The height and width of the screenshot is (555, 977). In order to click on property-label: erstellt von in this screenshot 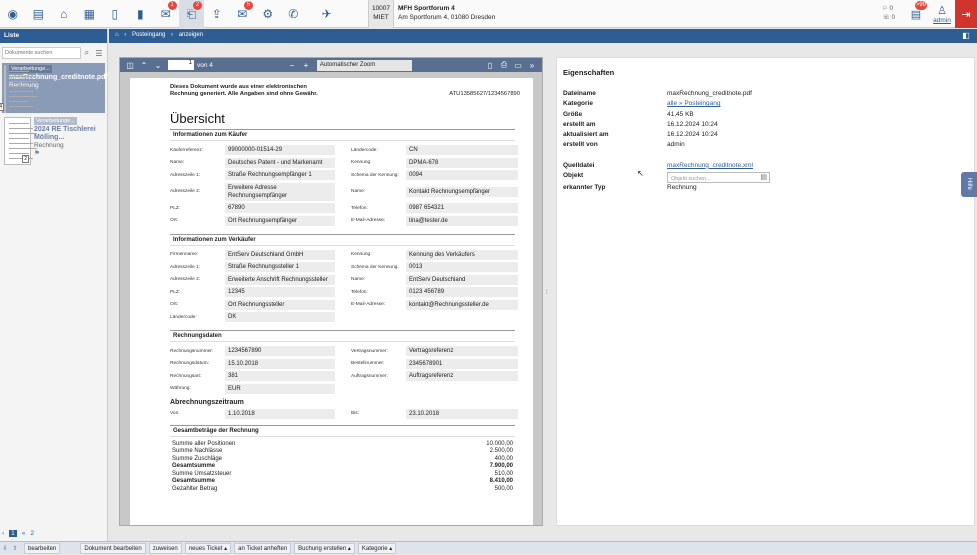, I will do `click(580, 145)`.